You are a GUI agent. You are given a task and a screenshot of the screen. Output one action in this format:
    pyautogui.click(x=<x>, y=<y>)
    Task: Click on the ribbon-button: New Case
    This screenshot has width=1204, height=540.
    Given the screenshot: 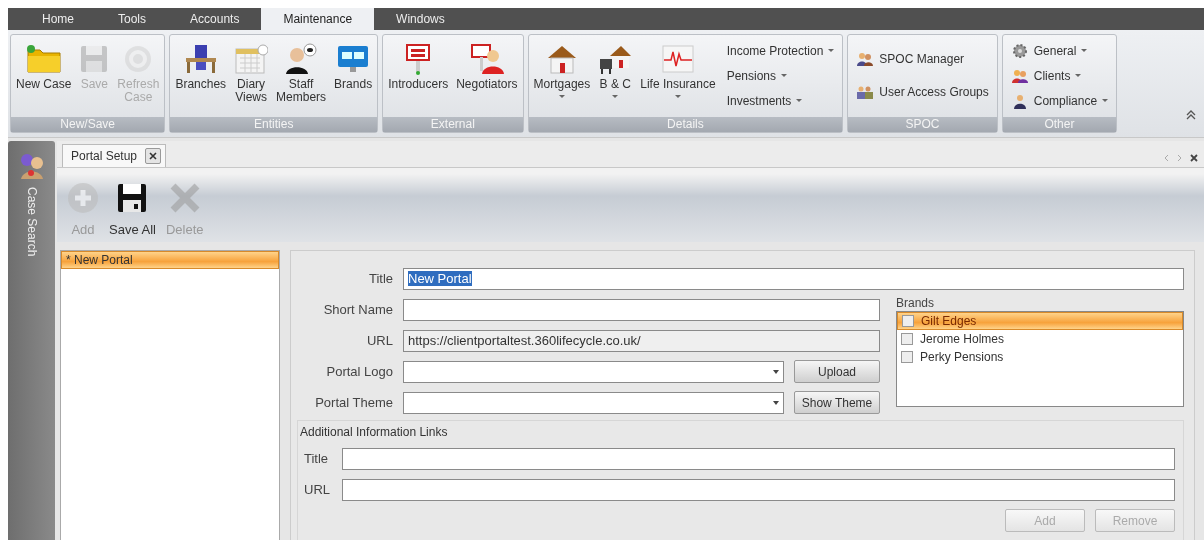 What is the action you would take?
    pyautogui.click(x=44, y=65)
    